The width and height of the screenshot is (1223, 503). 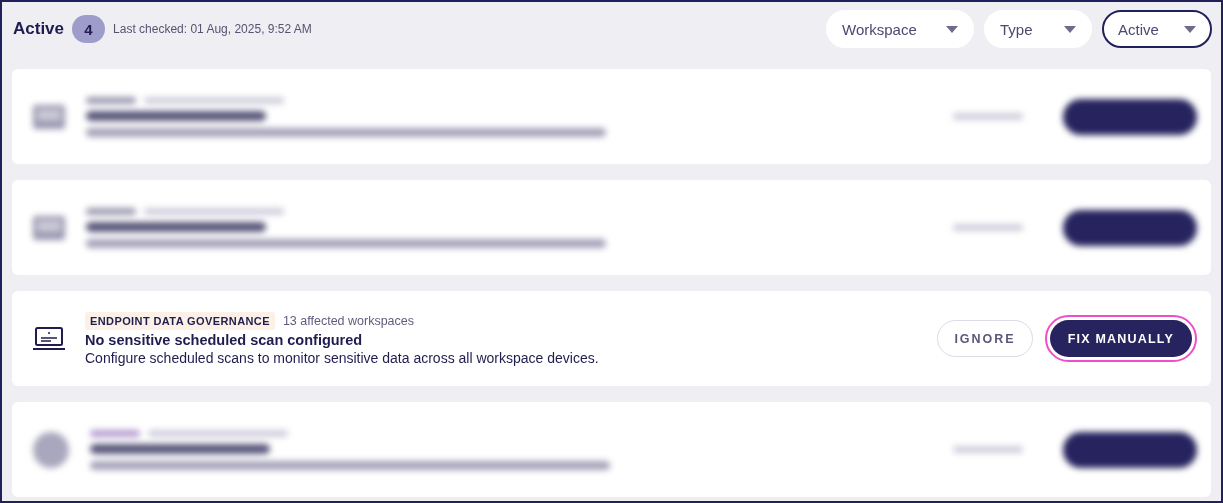 What do you see at coordinates (985, 338) in the screenshot?
I see `ignore-button: IGNORE` at bounding box center [985, 338].